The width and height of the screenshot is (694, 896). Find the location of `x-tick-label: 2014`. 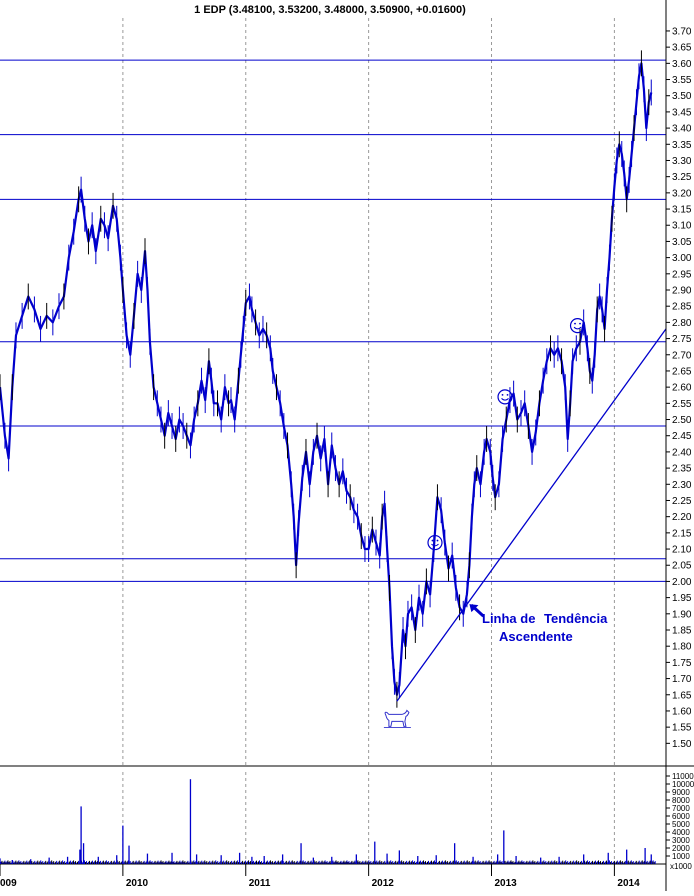

x-tick-label: 2014 is located at coordinates (628, 883).